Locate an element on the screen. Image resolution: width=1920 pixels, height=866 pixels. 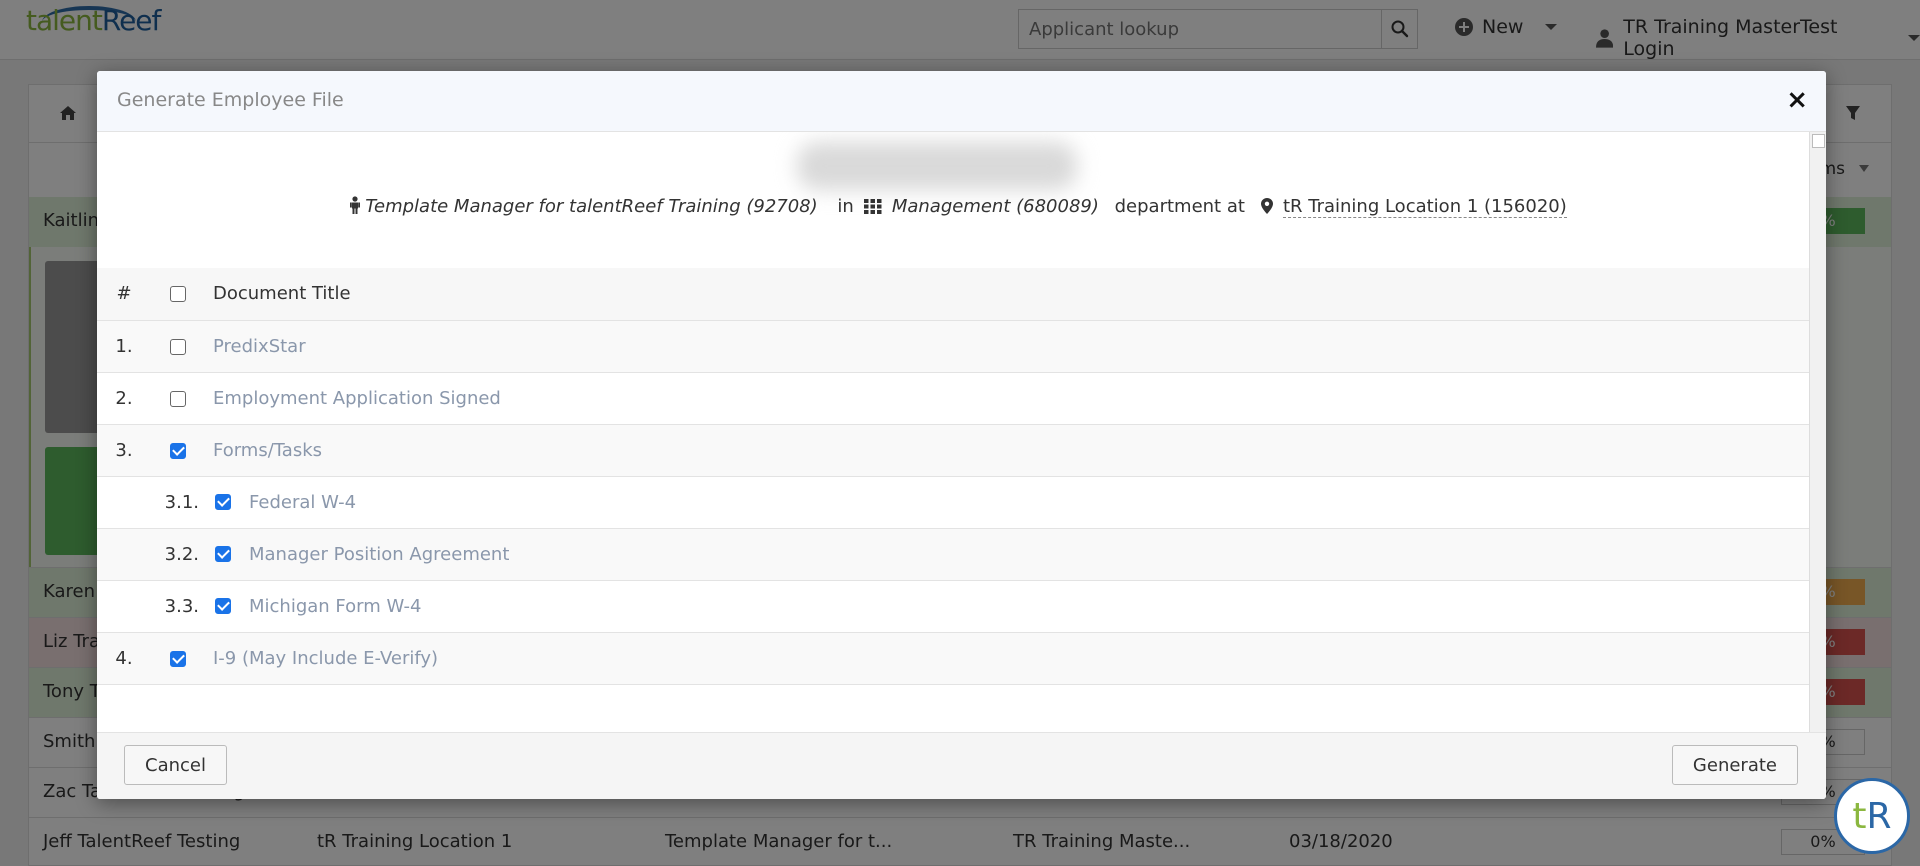
map-marker-icon is located at coordinates (1266, 206).